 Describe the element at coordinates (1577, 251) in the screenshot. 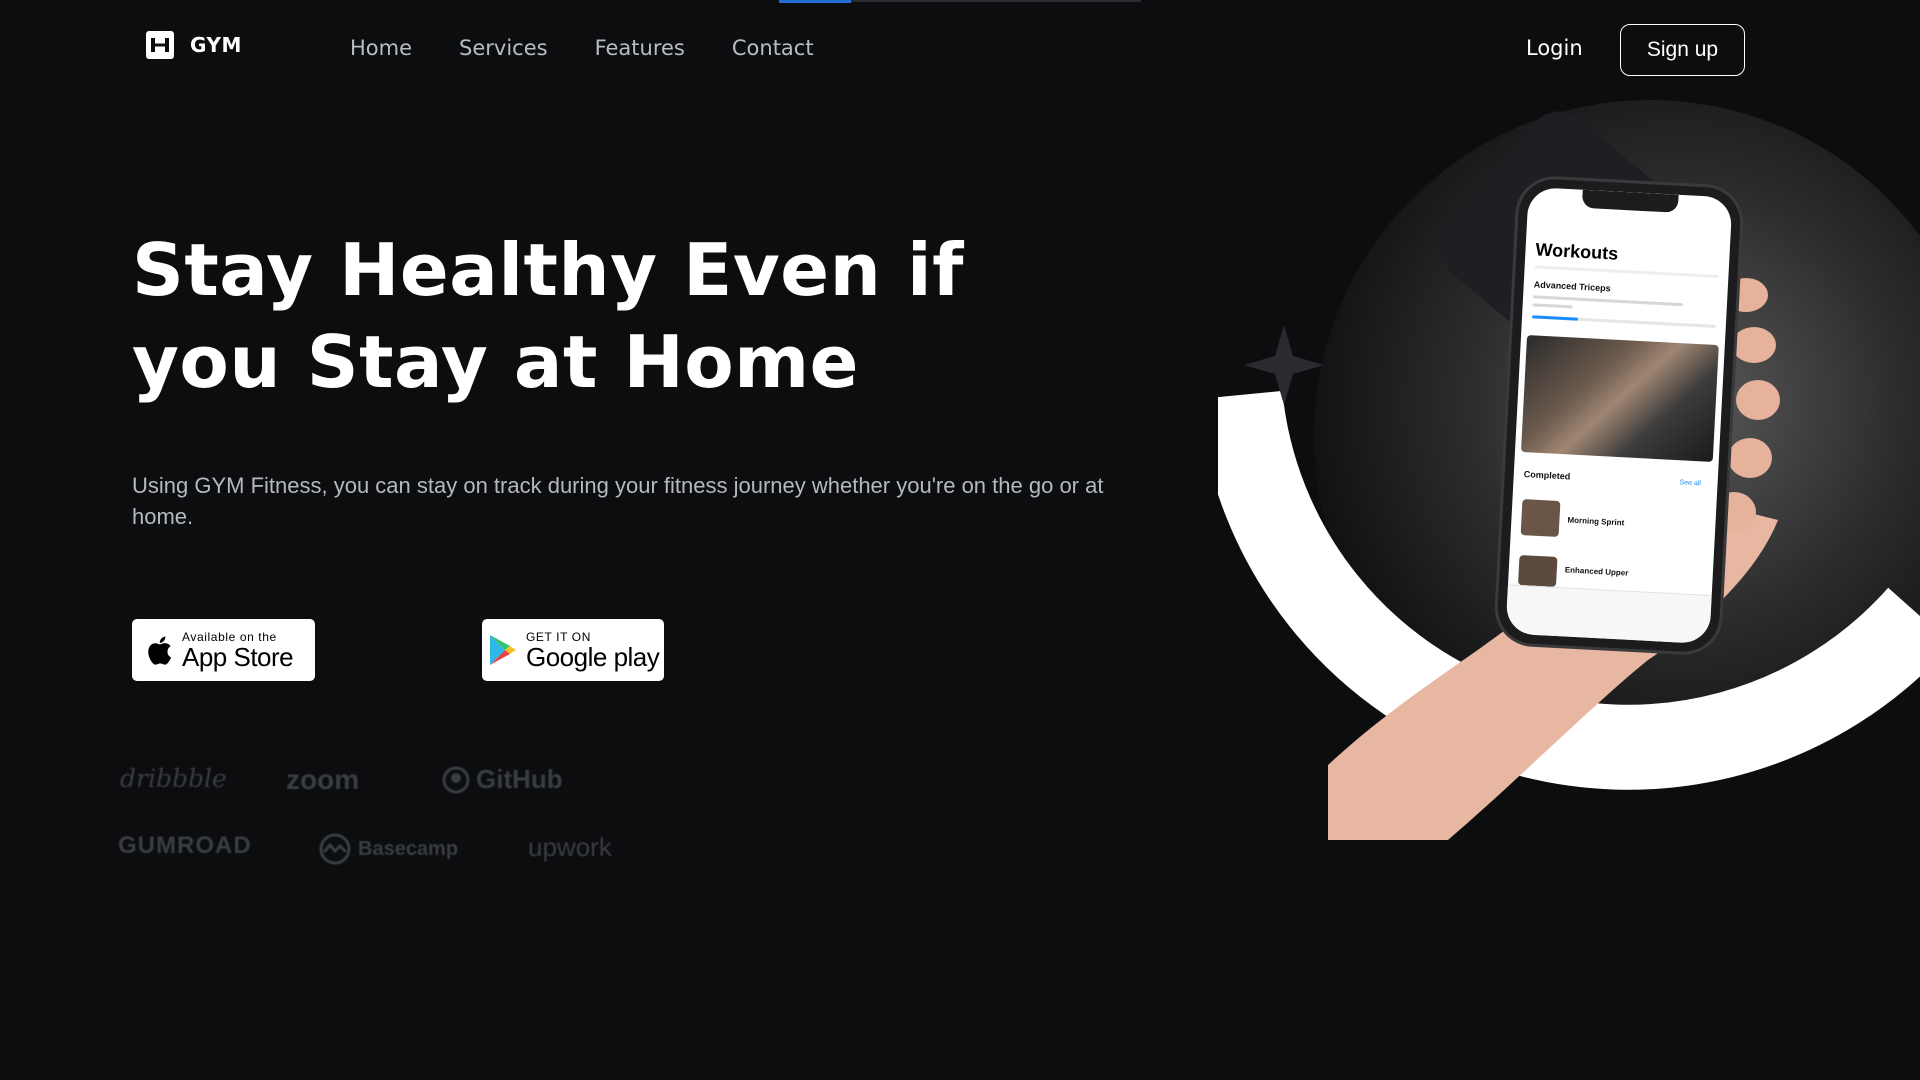

I see `screen-title: Workouts` at that location.